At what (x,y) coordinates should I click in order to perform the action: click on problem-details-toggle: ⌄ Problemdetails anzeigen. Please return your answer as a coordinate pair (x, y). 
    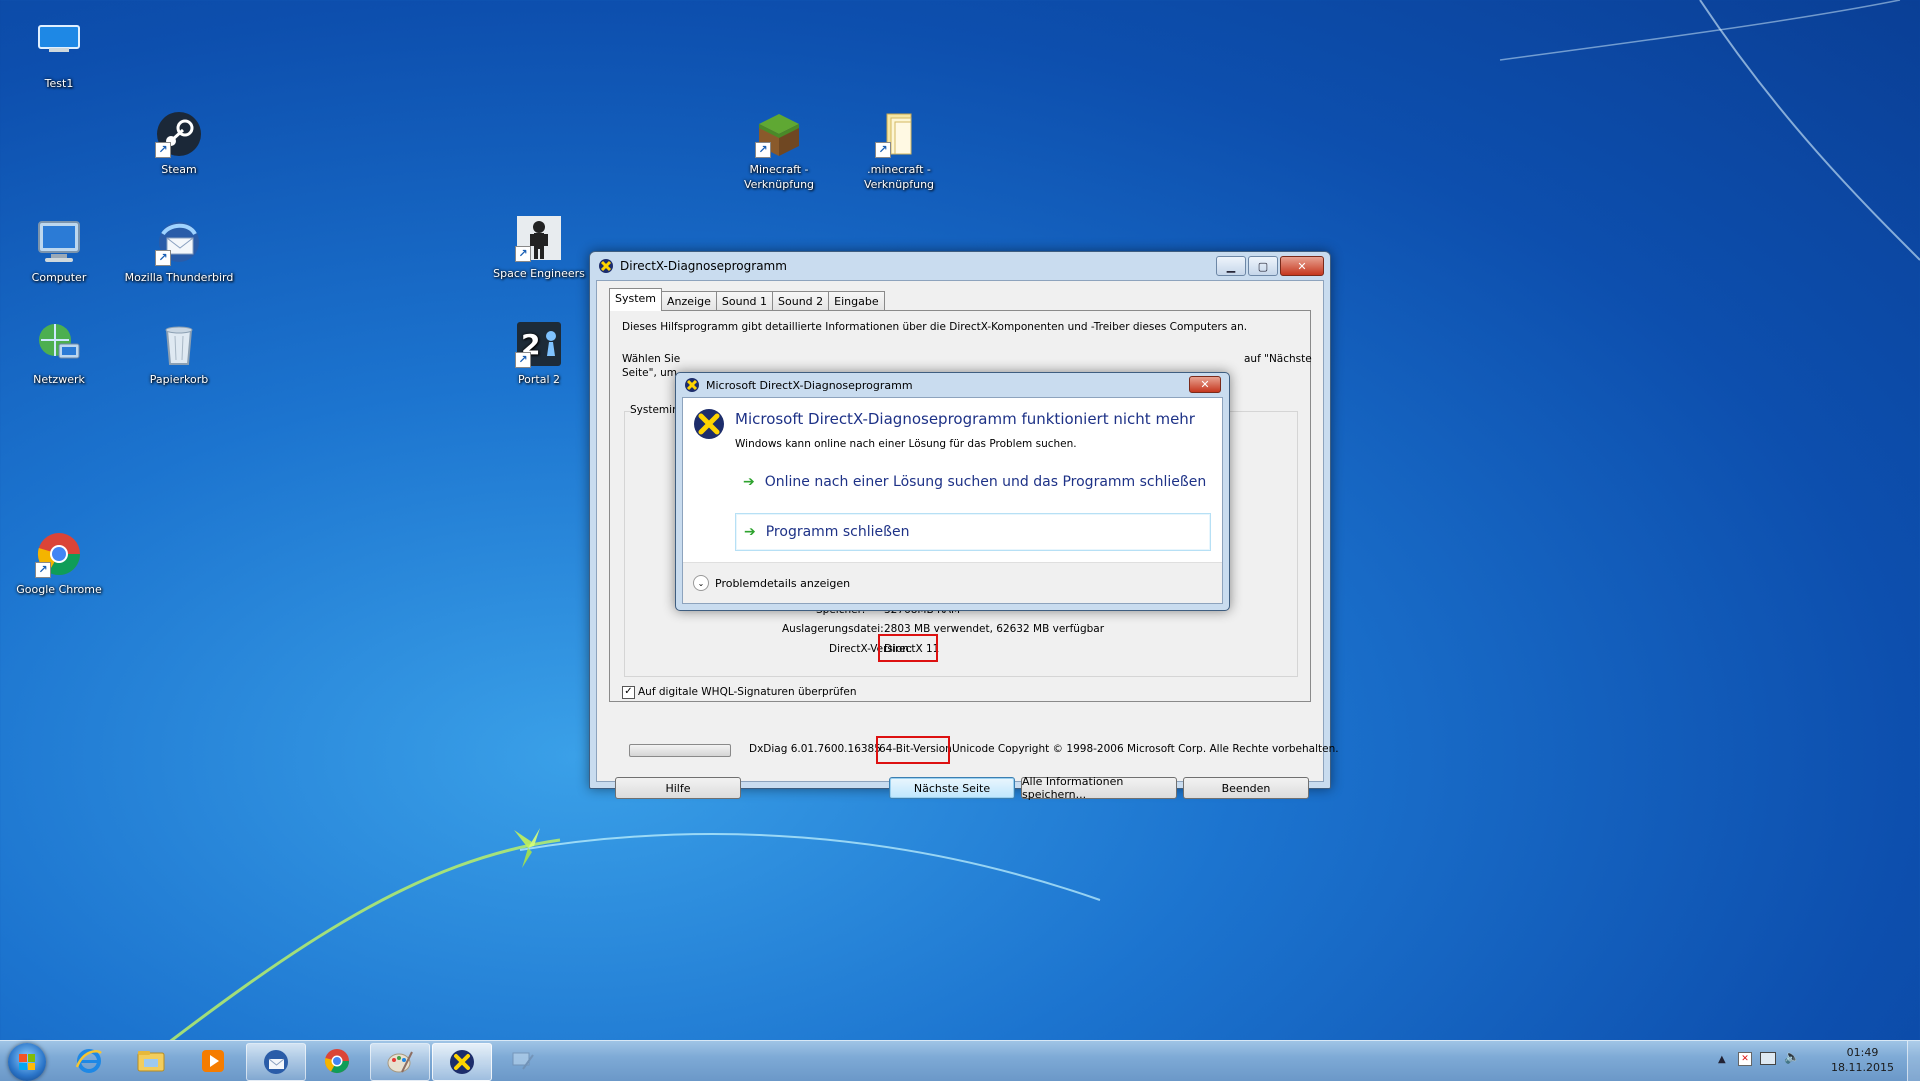
    Looking at the image, I should click on (771, 583).